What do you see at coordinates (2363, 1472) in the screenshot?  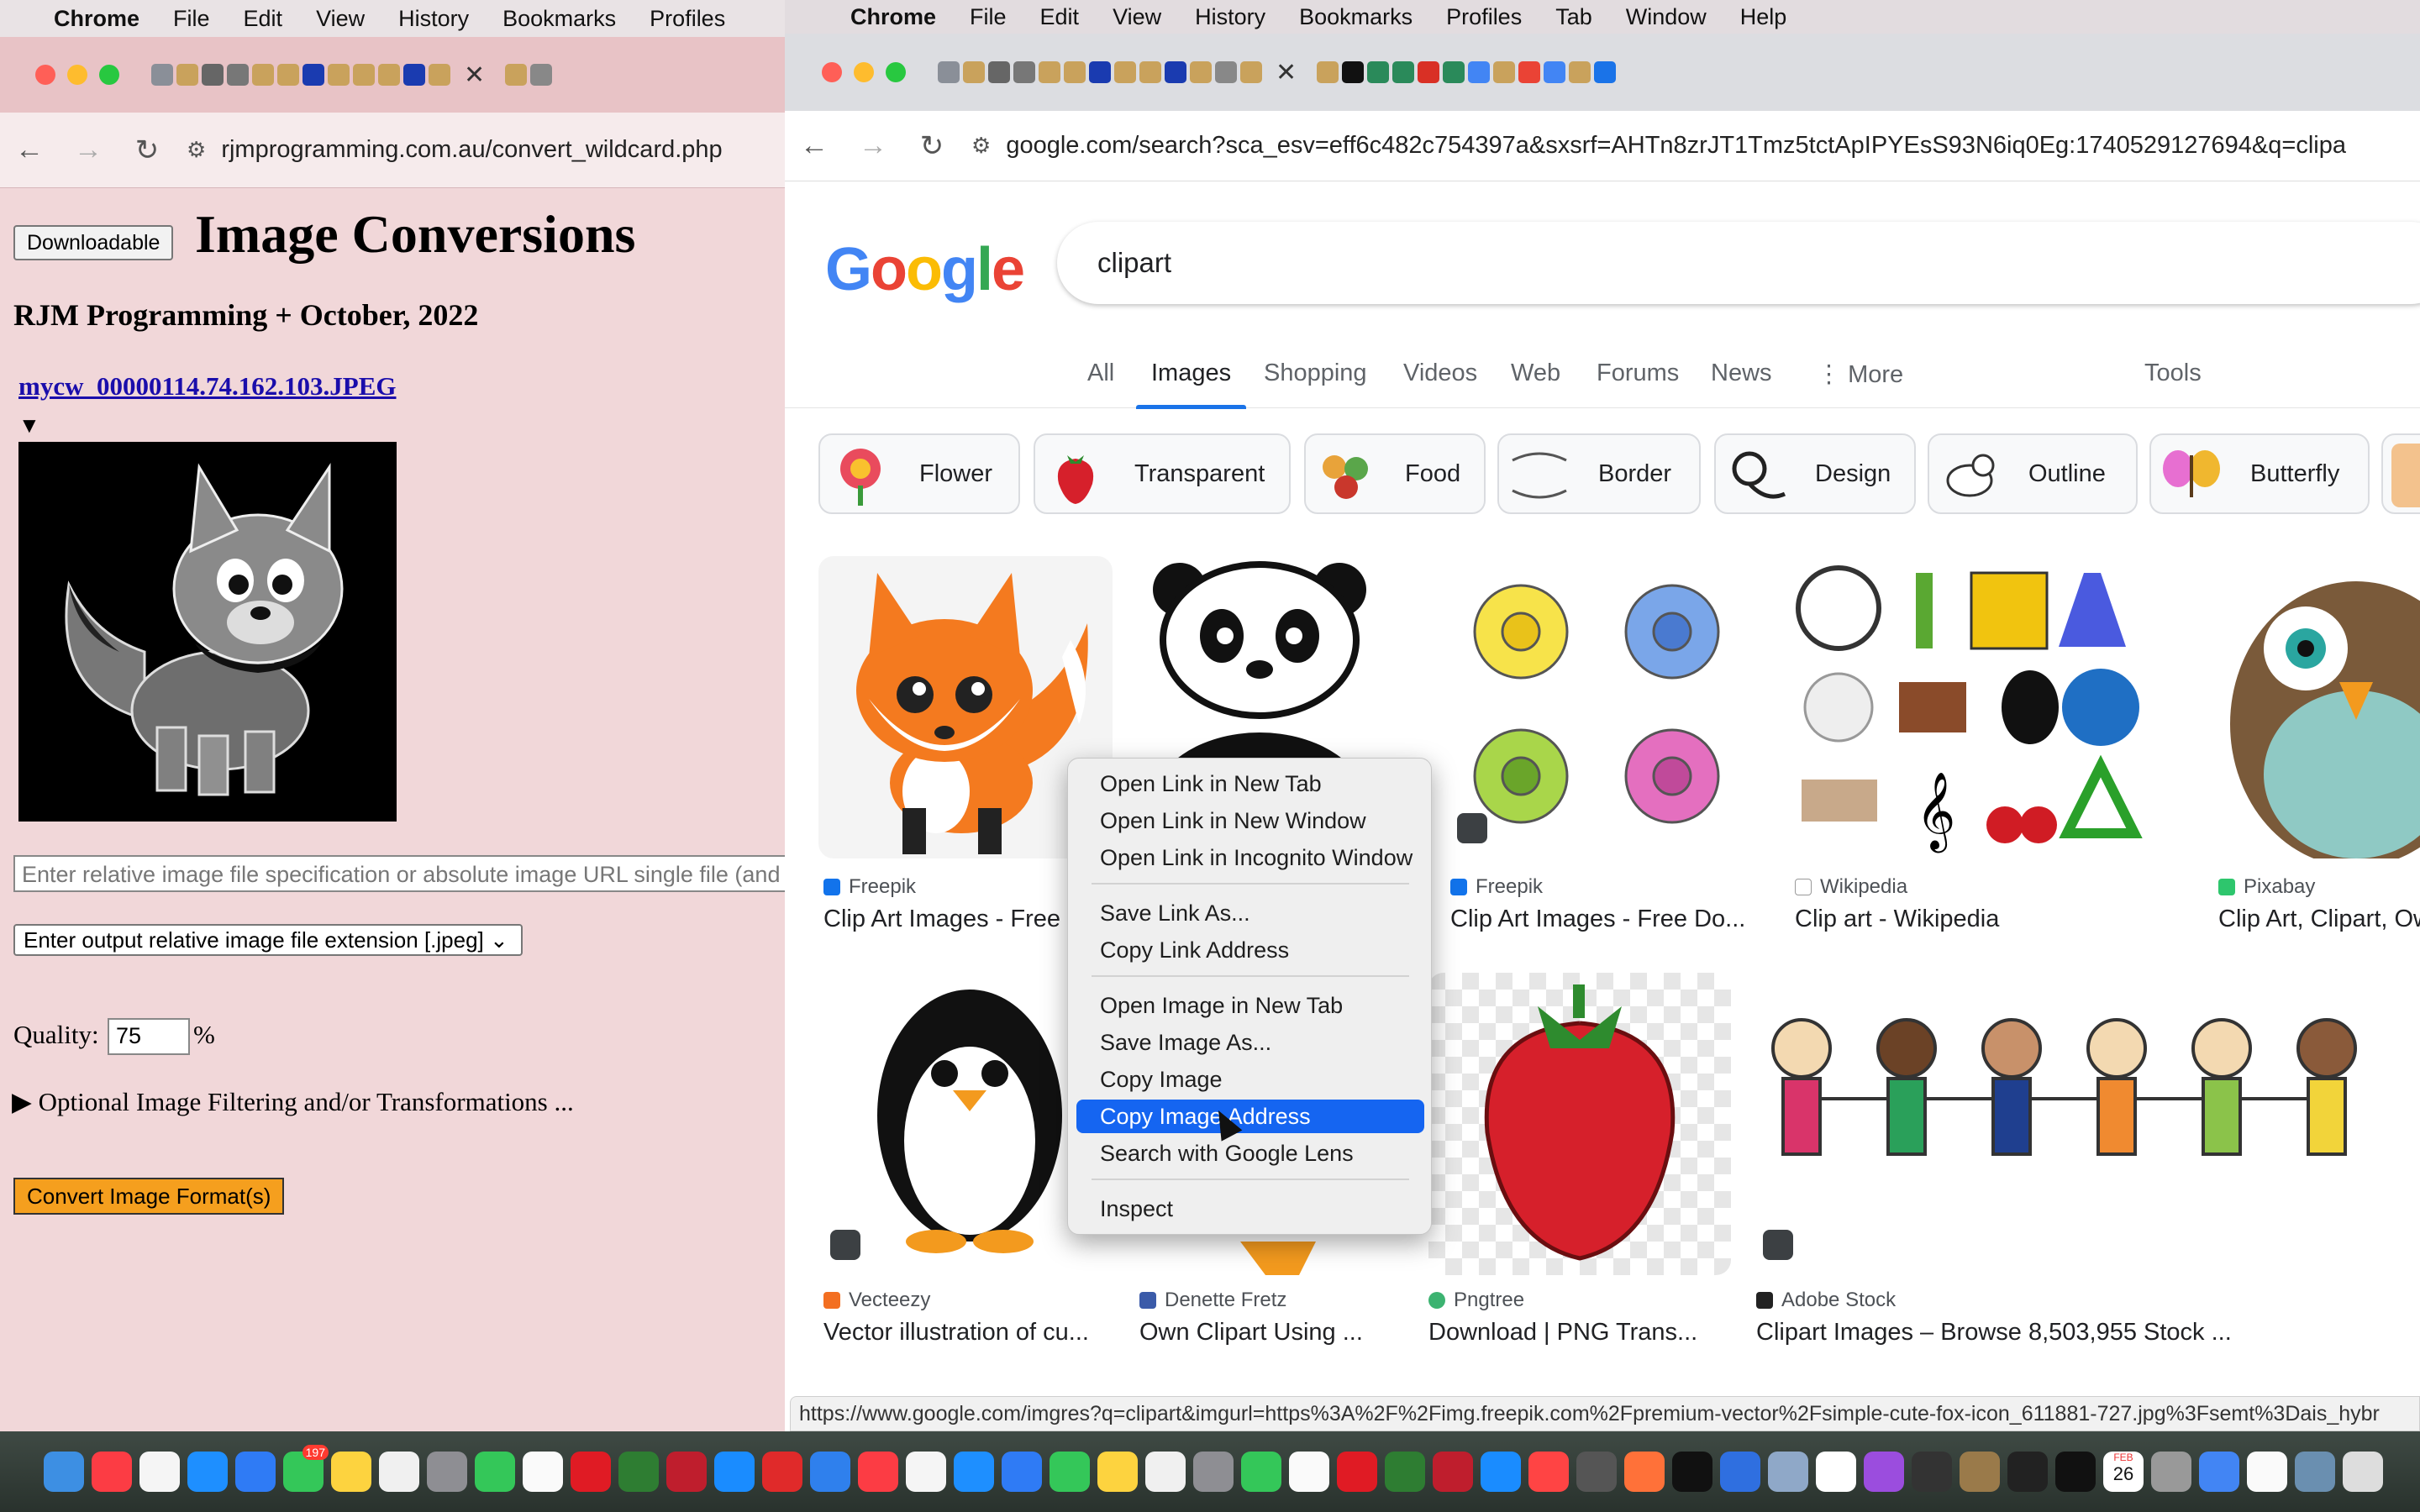 I see `trash-icon` at bounding box center [2363, 1472].